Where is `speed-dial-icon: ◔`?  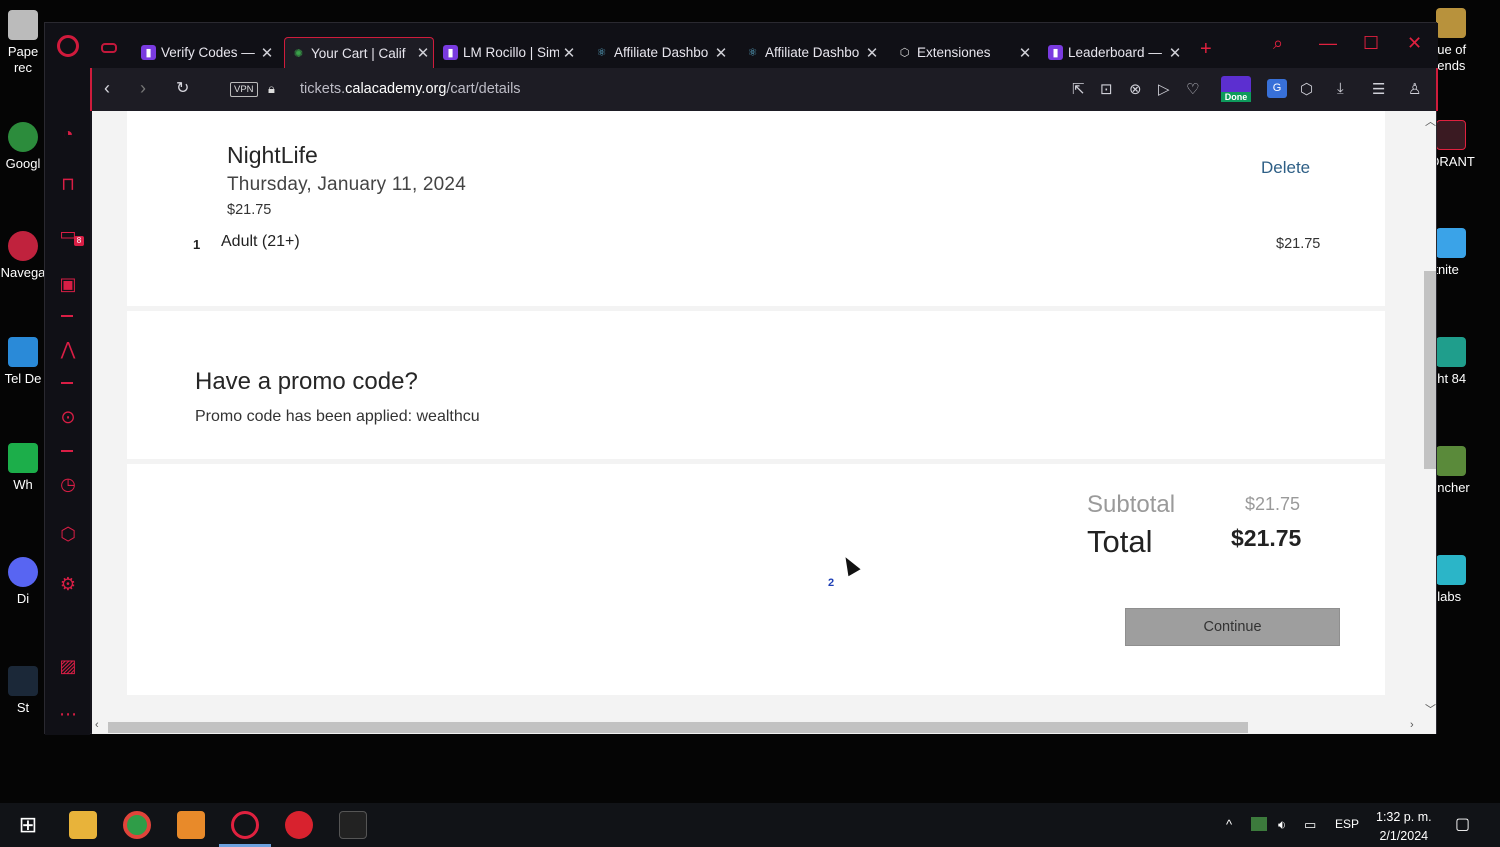 speed-dial-icon: ◔ is located at coordinates (68, 134).